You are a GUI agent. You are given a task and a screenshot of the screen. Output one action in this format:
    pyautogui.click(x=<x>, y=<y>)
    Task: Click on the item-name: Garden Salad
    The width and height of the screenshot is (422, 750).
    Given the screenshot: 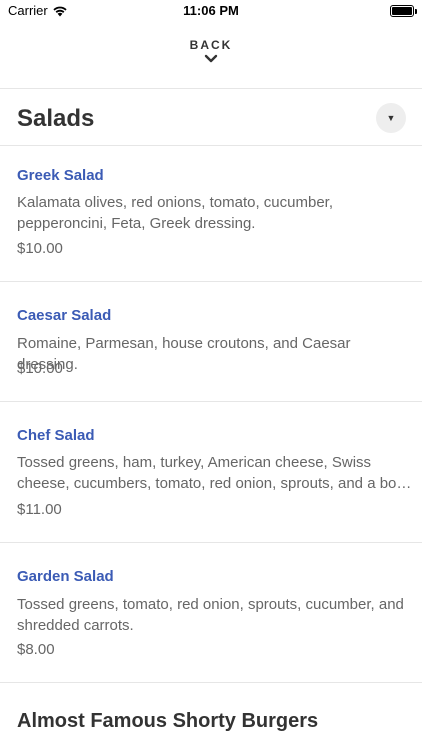 What is the action you would take?
    pyautogui.click(x=65, y=576)
    